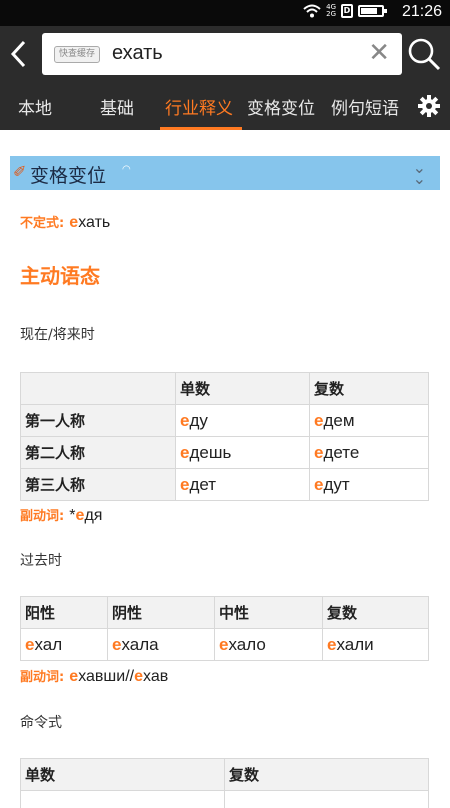 The image size is (450, 808). I want to click on stress-letter: е, so click(74, 222).